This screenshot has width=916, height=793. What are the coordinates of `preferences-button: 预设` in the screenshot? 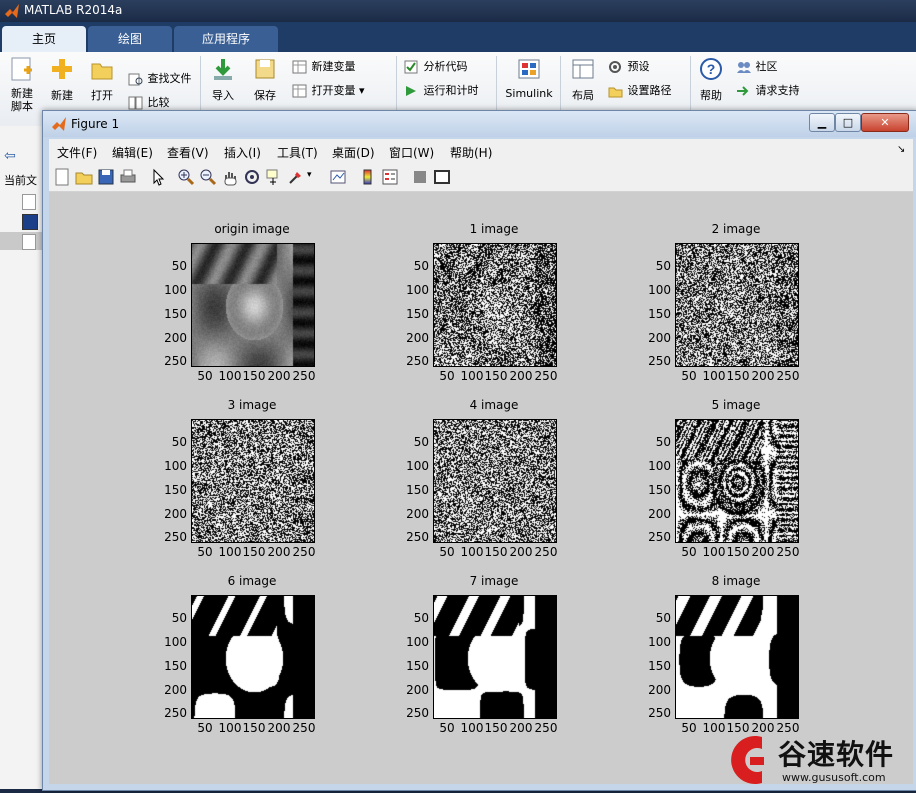 It's located at (629, 66).